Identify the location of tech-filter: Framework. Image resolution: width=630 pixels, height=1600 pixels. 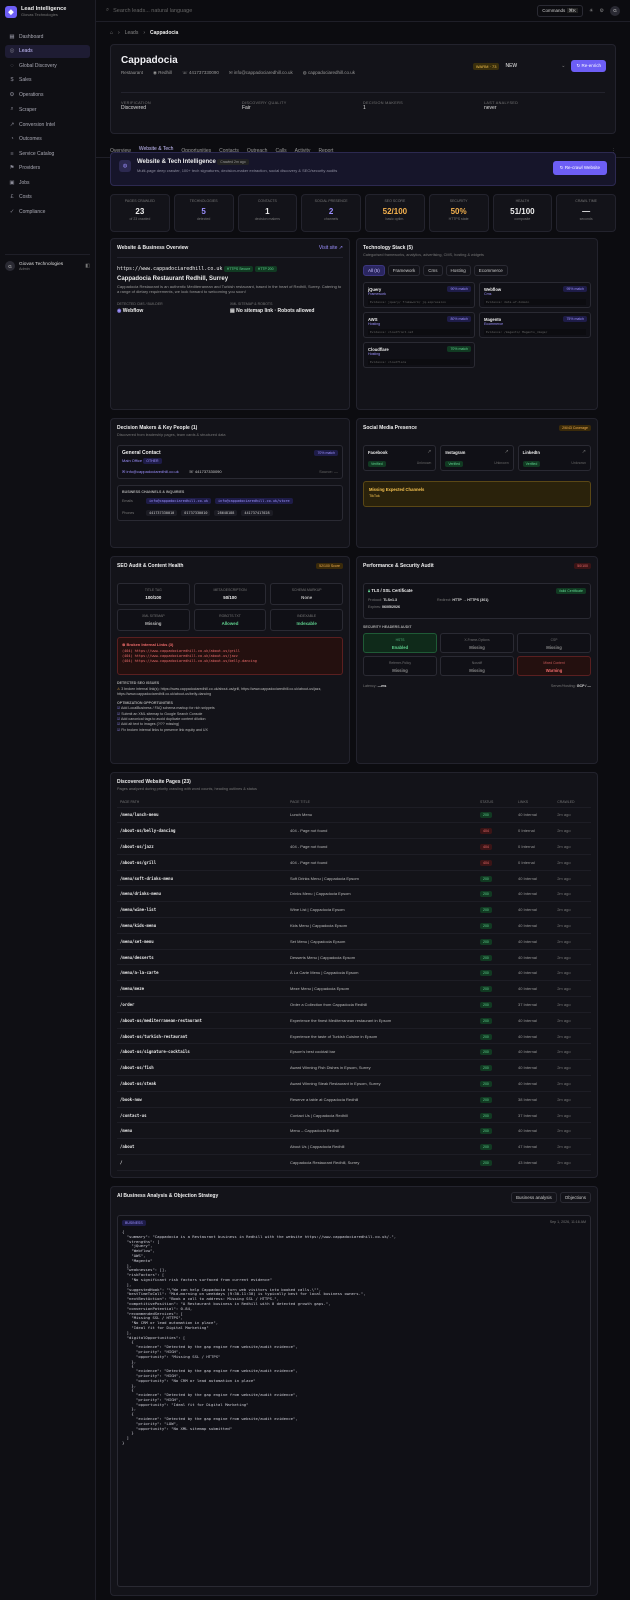
(404, 270).